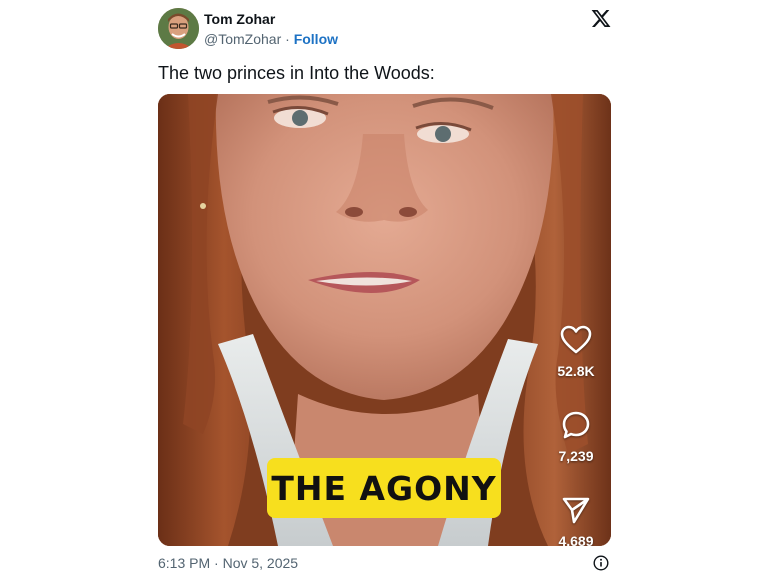  What do you see at coordinates (576, 371) in the screenshot?
I see `like-count: 52.8K` at bounding box center [576, 371].